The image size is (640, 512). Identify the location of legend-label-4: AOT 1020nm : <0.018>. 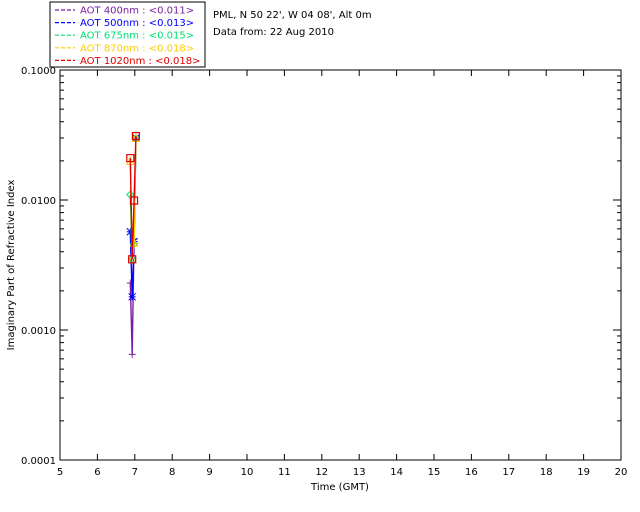
(140, 61).